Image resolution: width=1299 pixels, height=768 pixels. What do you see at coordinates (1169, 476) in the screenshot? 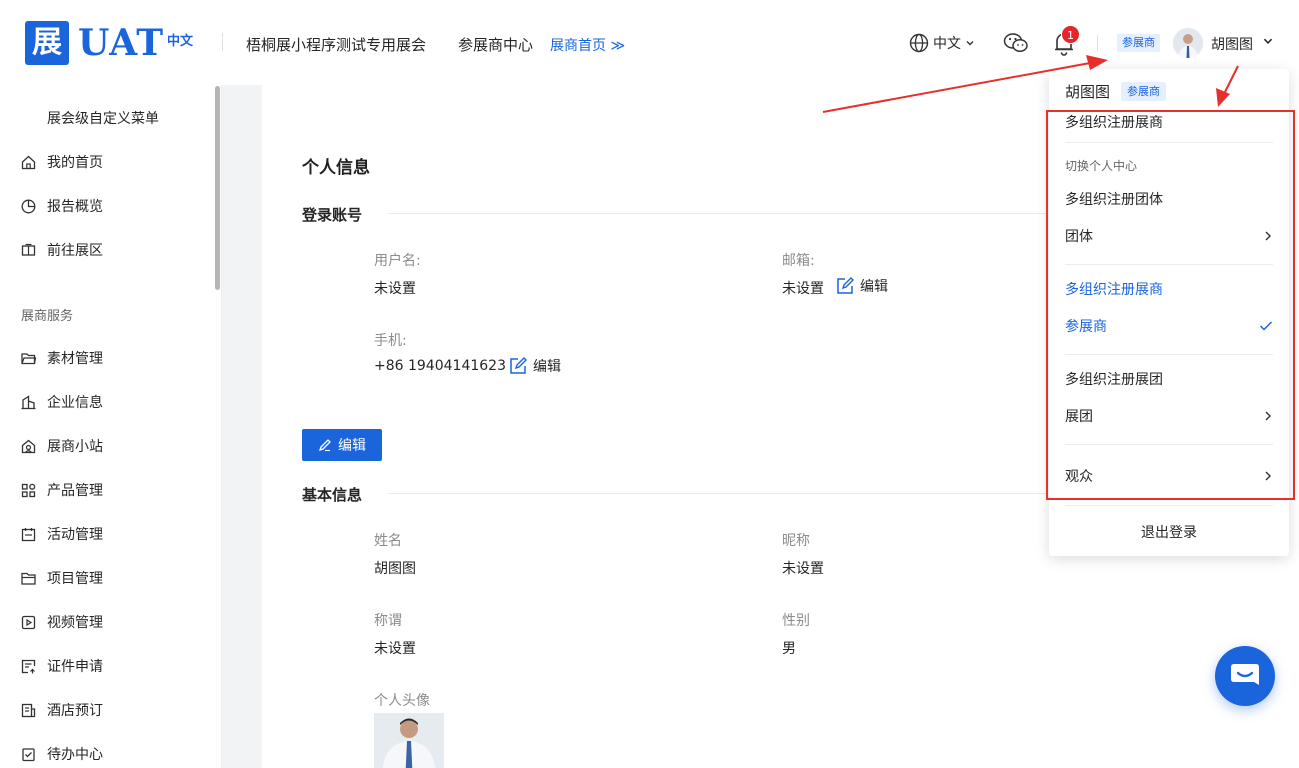
I see `menu-item-audience: 观众` at bounding box center [1169, 476].